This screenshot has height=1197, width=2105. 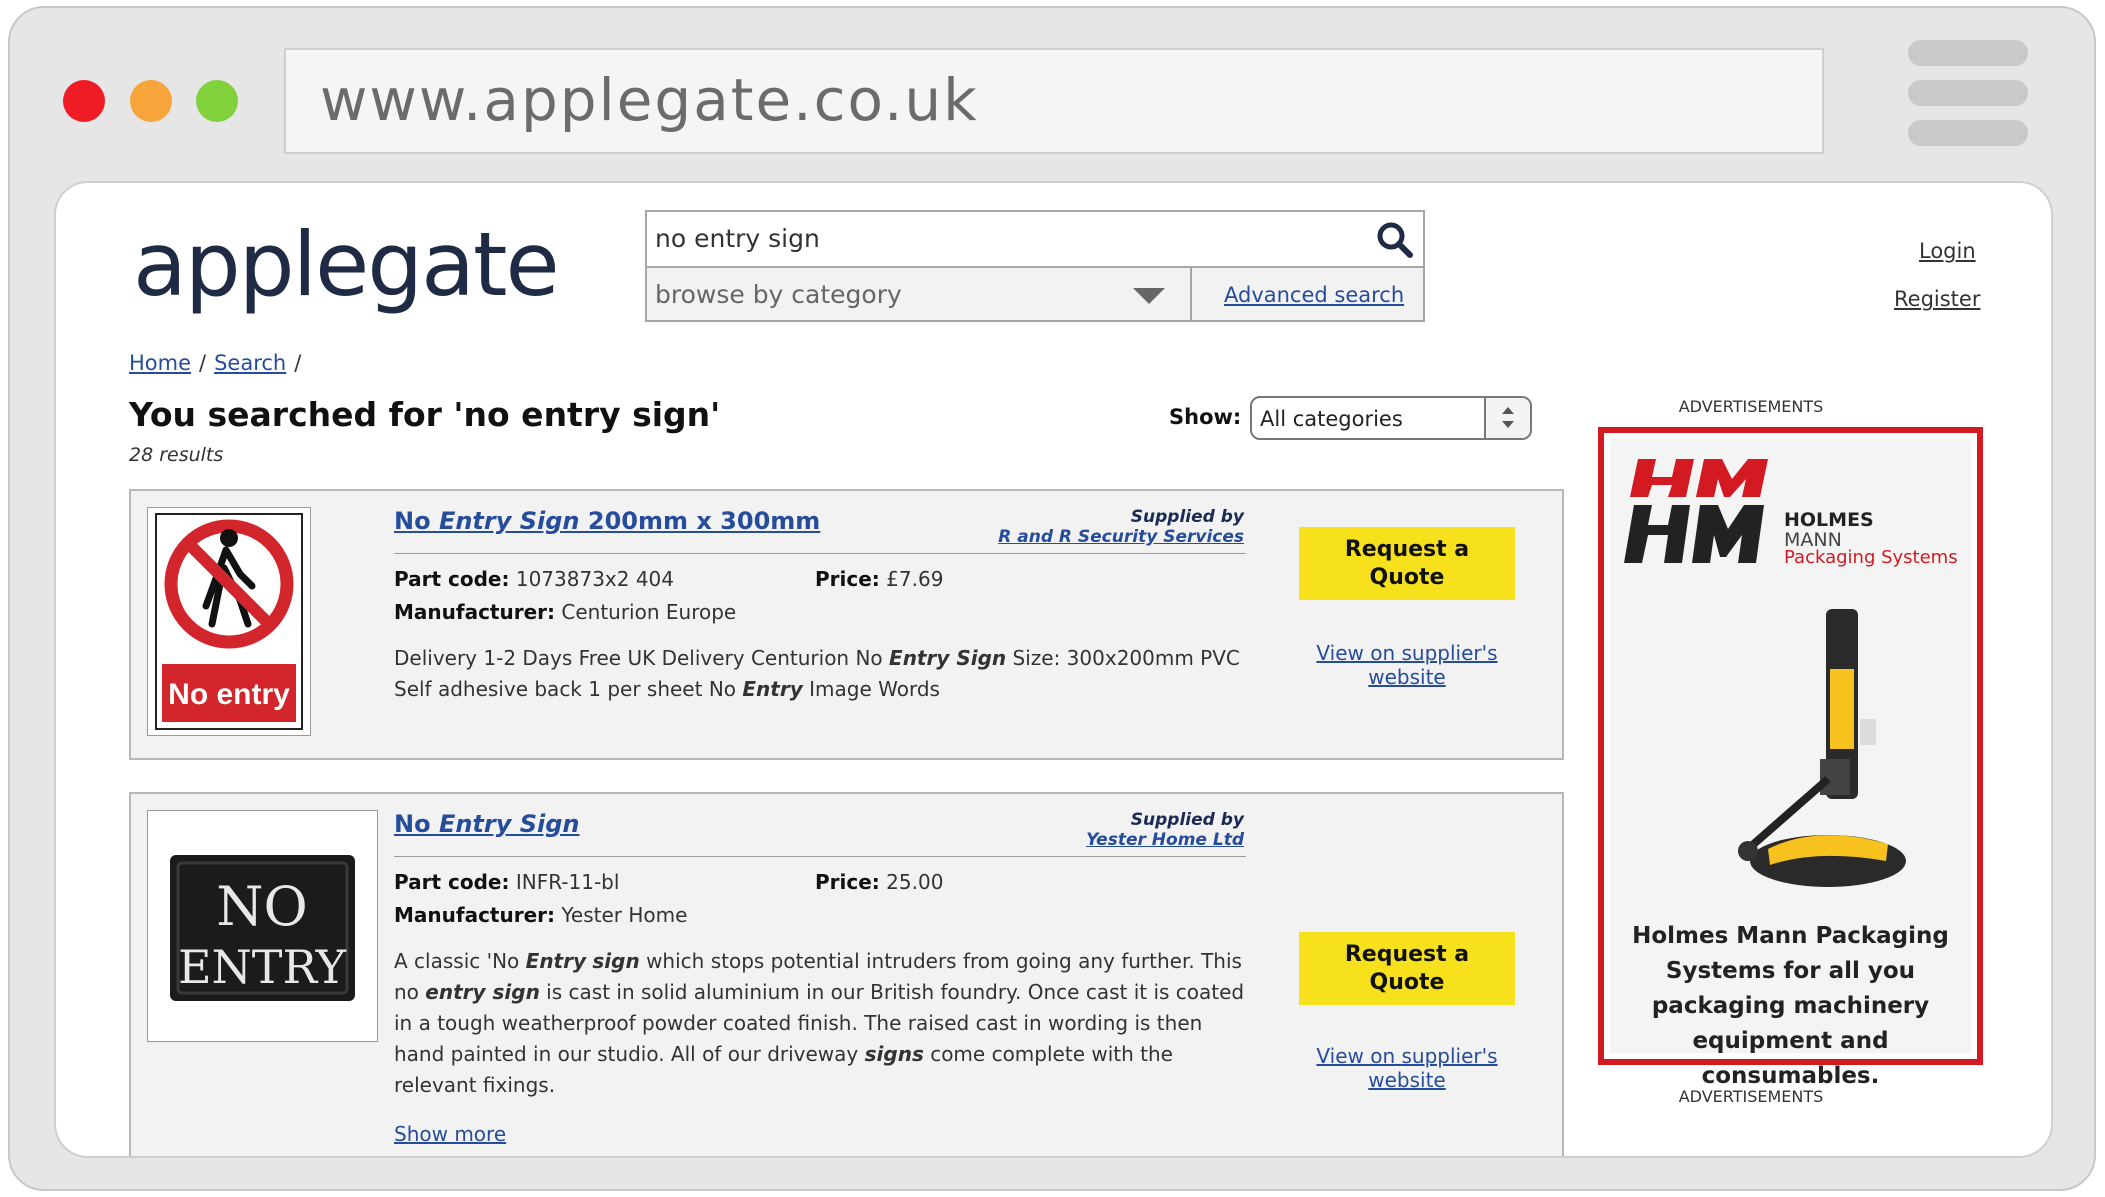 I want to click on breadcrumb-home: Home, so click(x=160, y=363).